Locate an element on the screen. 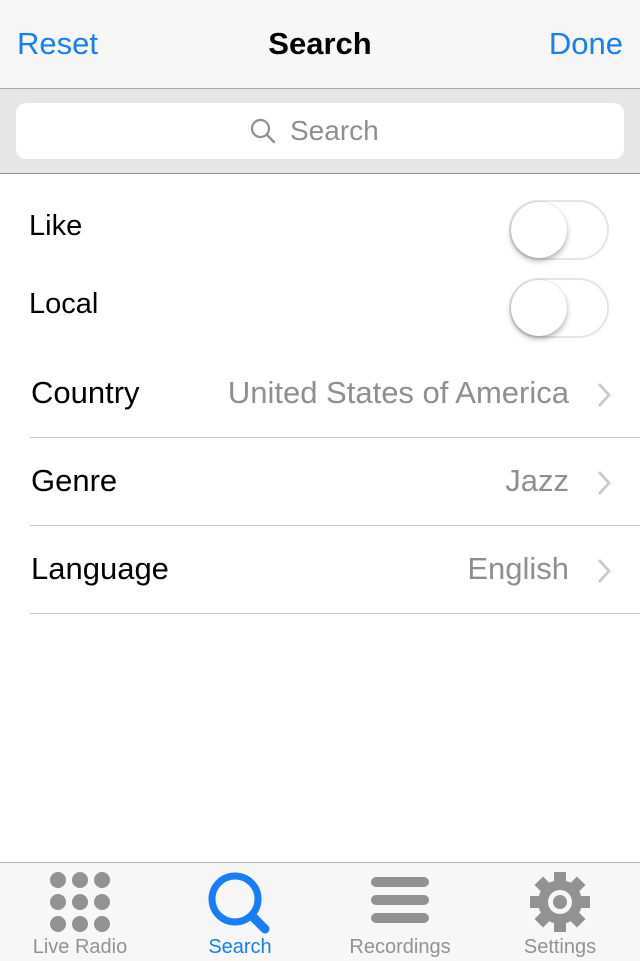 This screenshot has width=640, height=961. language-row: Language English is located at coordinates (320, 570).